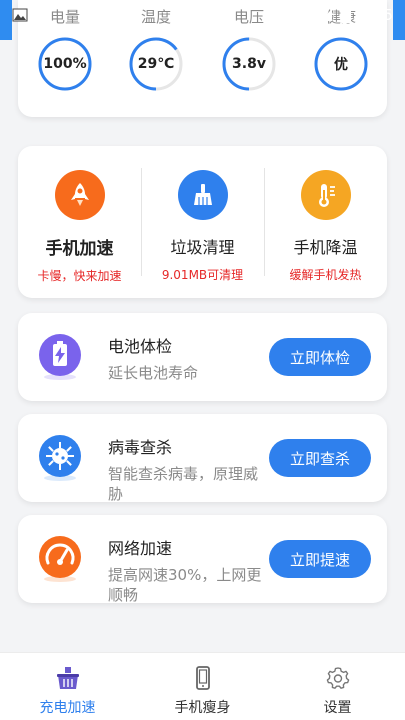  Describe the element at coordinates (337, 708) in the screenshot. I see `nav-label: 设置` at that location.